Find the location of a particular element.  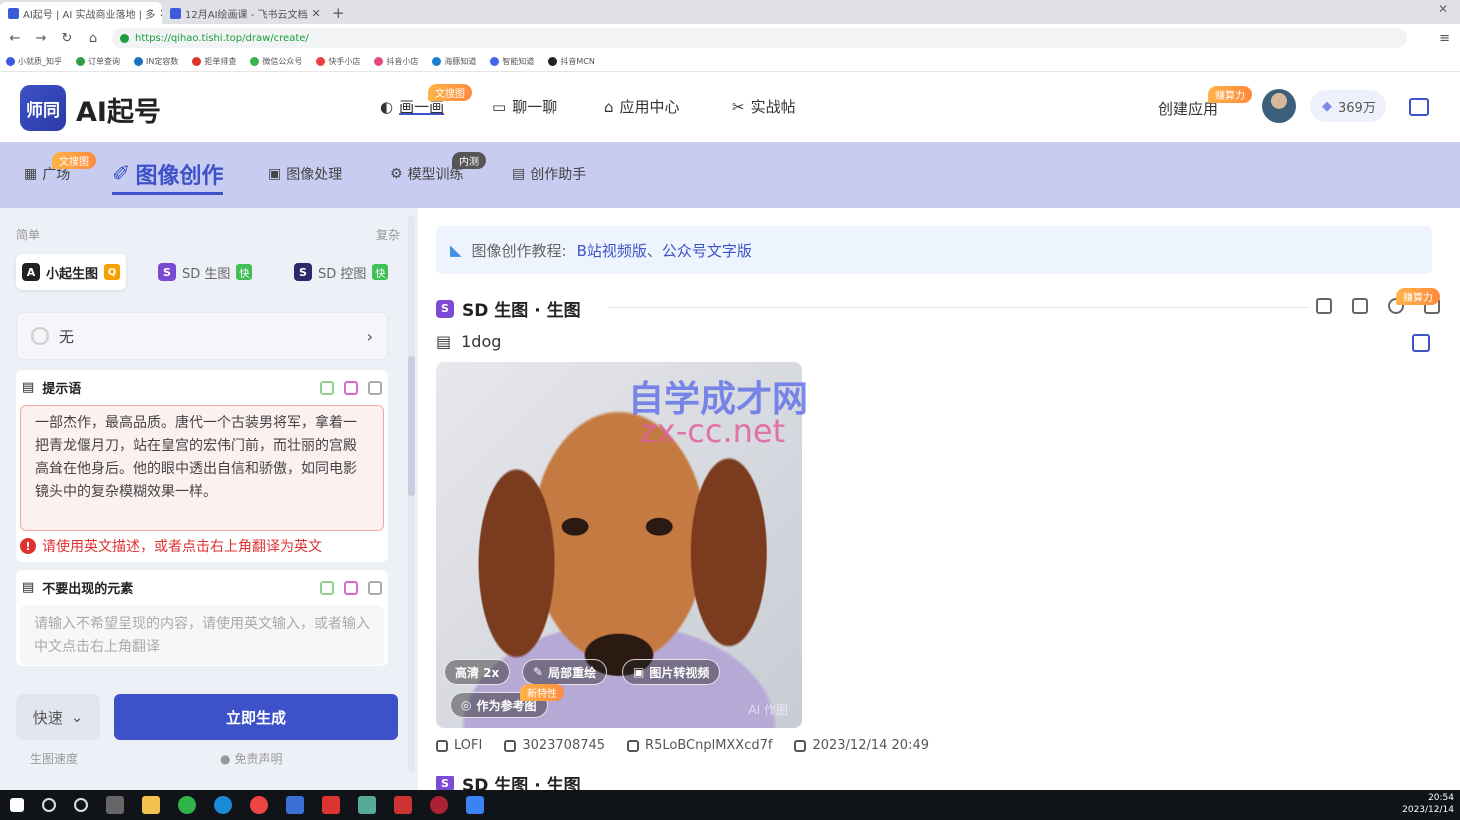

system-clock: 20:54 2023/12/14 is located at coordinates (1428, 804).